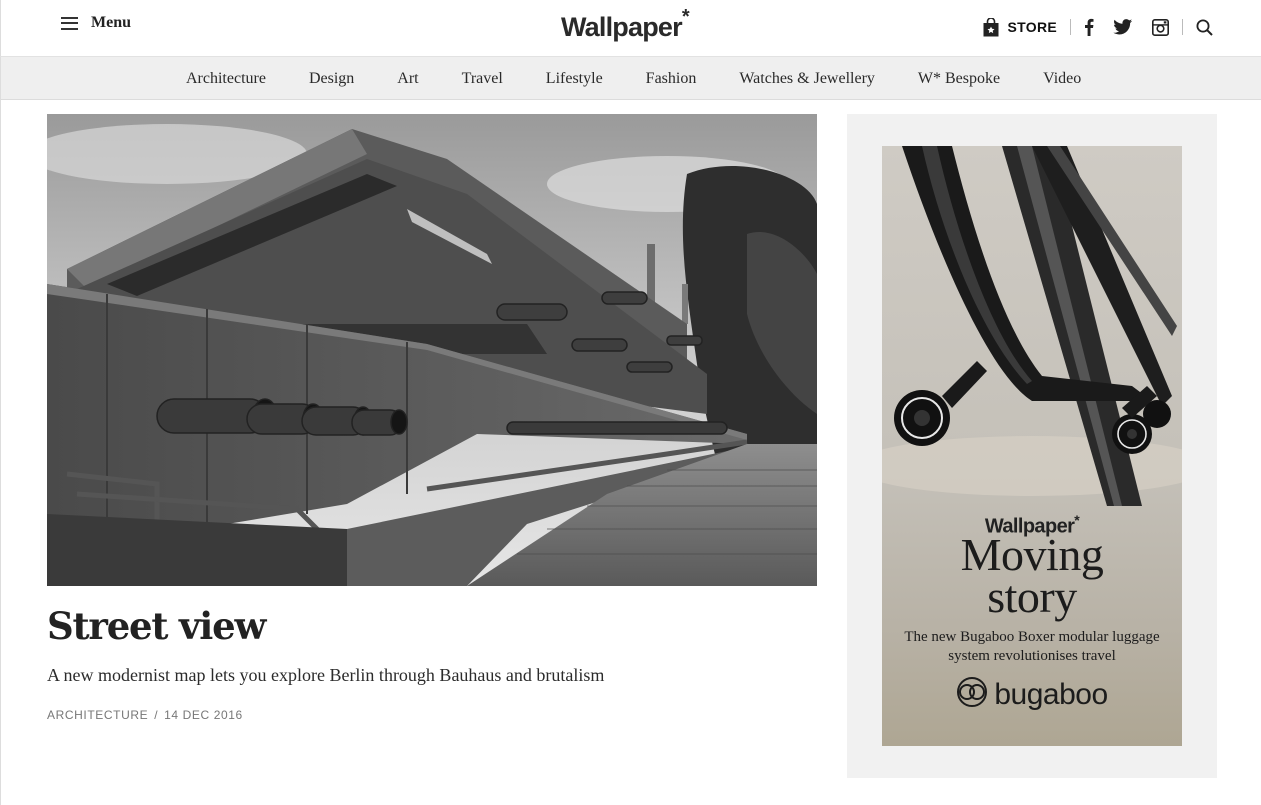 Image resolution: width=1261 pixels, height=805 pixels. I want to click on site-logo: Wallpaper*, so click(625, 24).